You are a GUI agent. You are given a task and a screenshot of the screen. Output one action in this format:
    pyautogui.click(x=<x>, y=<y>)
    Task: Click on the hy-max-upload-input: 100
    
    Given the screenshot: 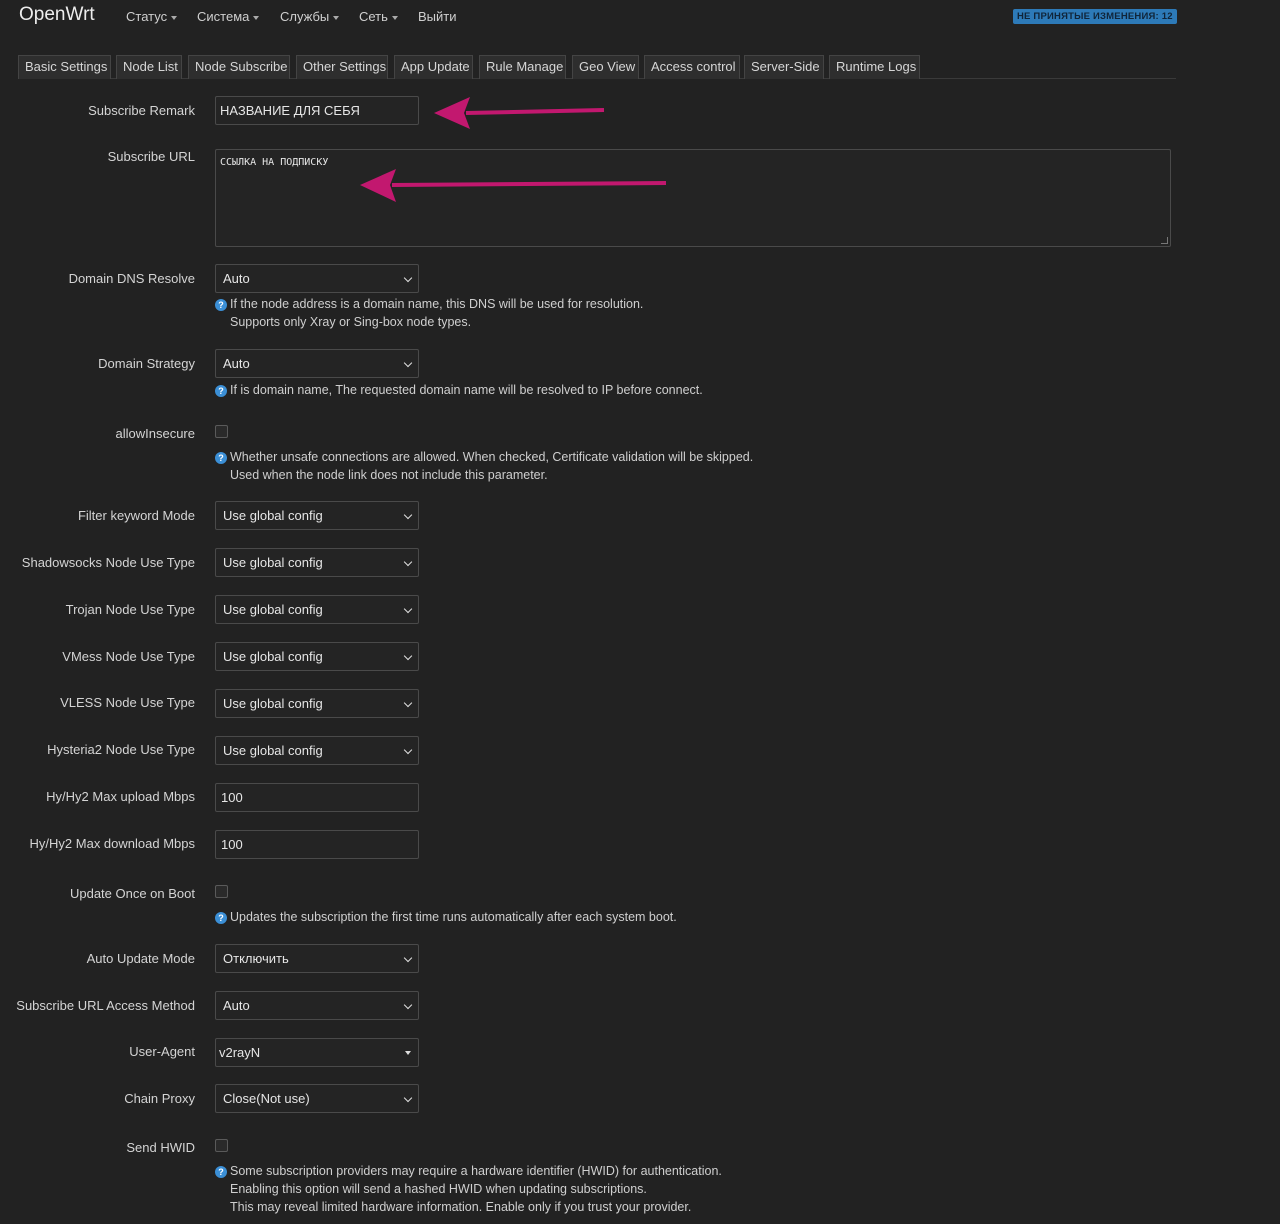 What is the action you would take?
    pyautogui.click(x=317, y=797)
    